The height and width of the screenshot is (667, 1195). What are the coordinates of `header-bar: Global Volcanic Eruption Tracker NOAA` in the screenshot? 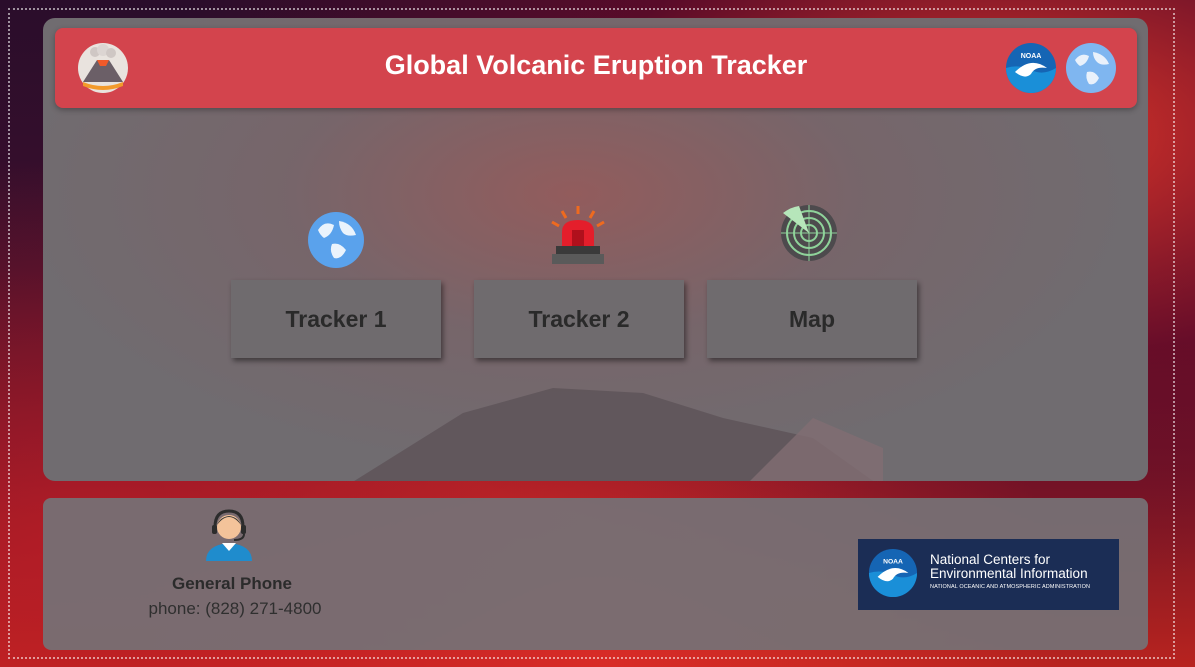 It's located at (596, 68).